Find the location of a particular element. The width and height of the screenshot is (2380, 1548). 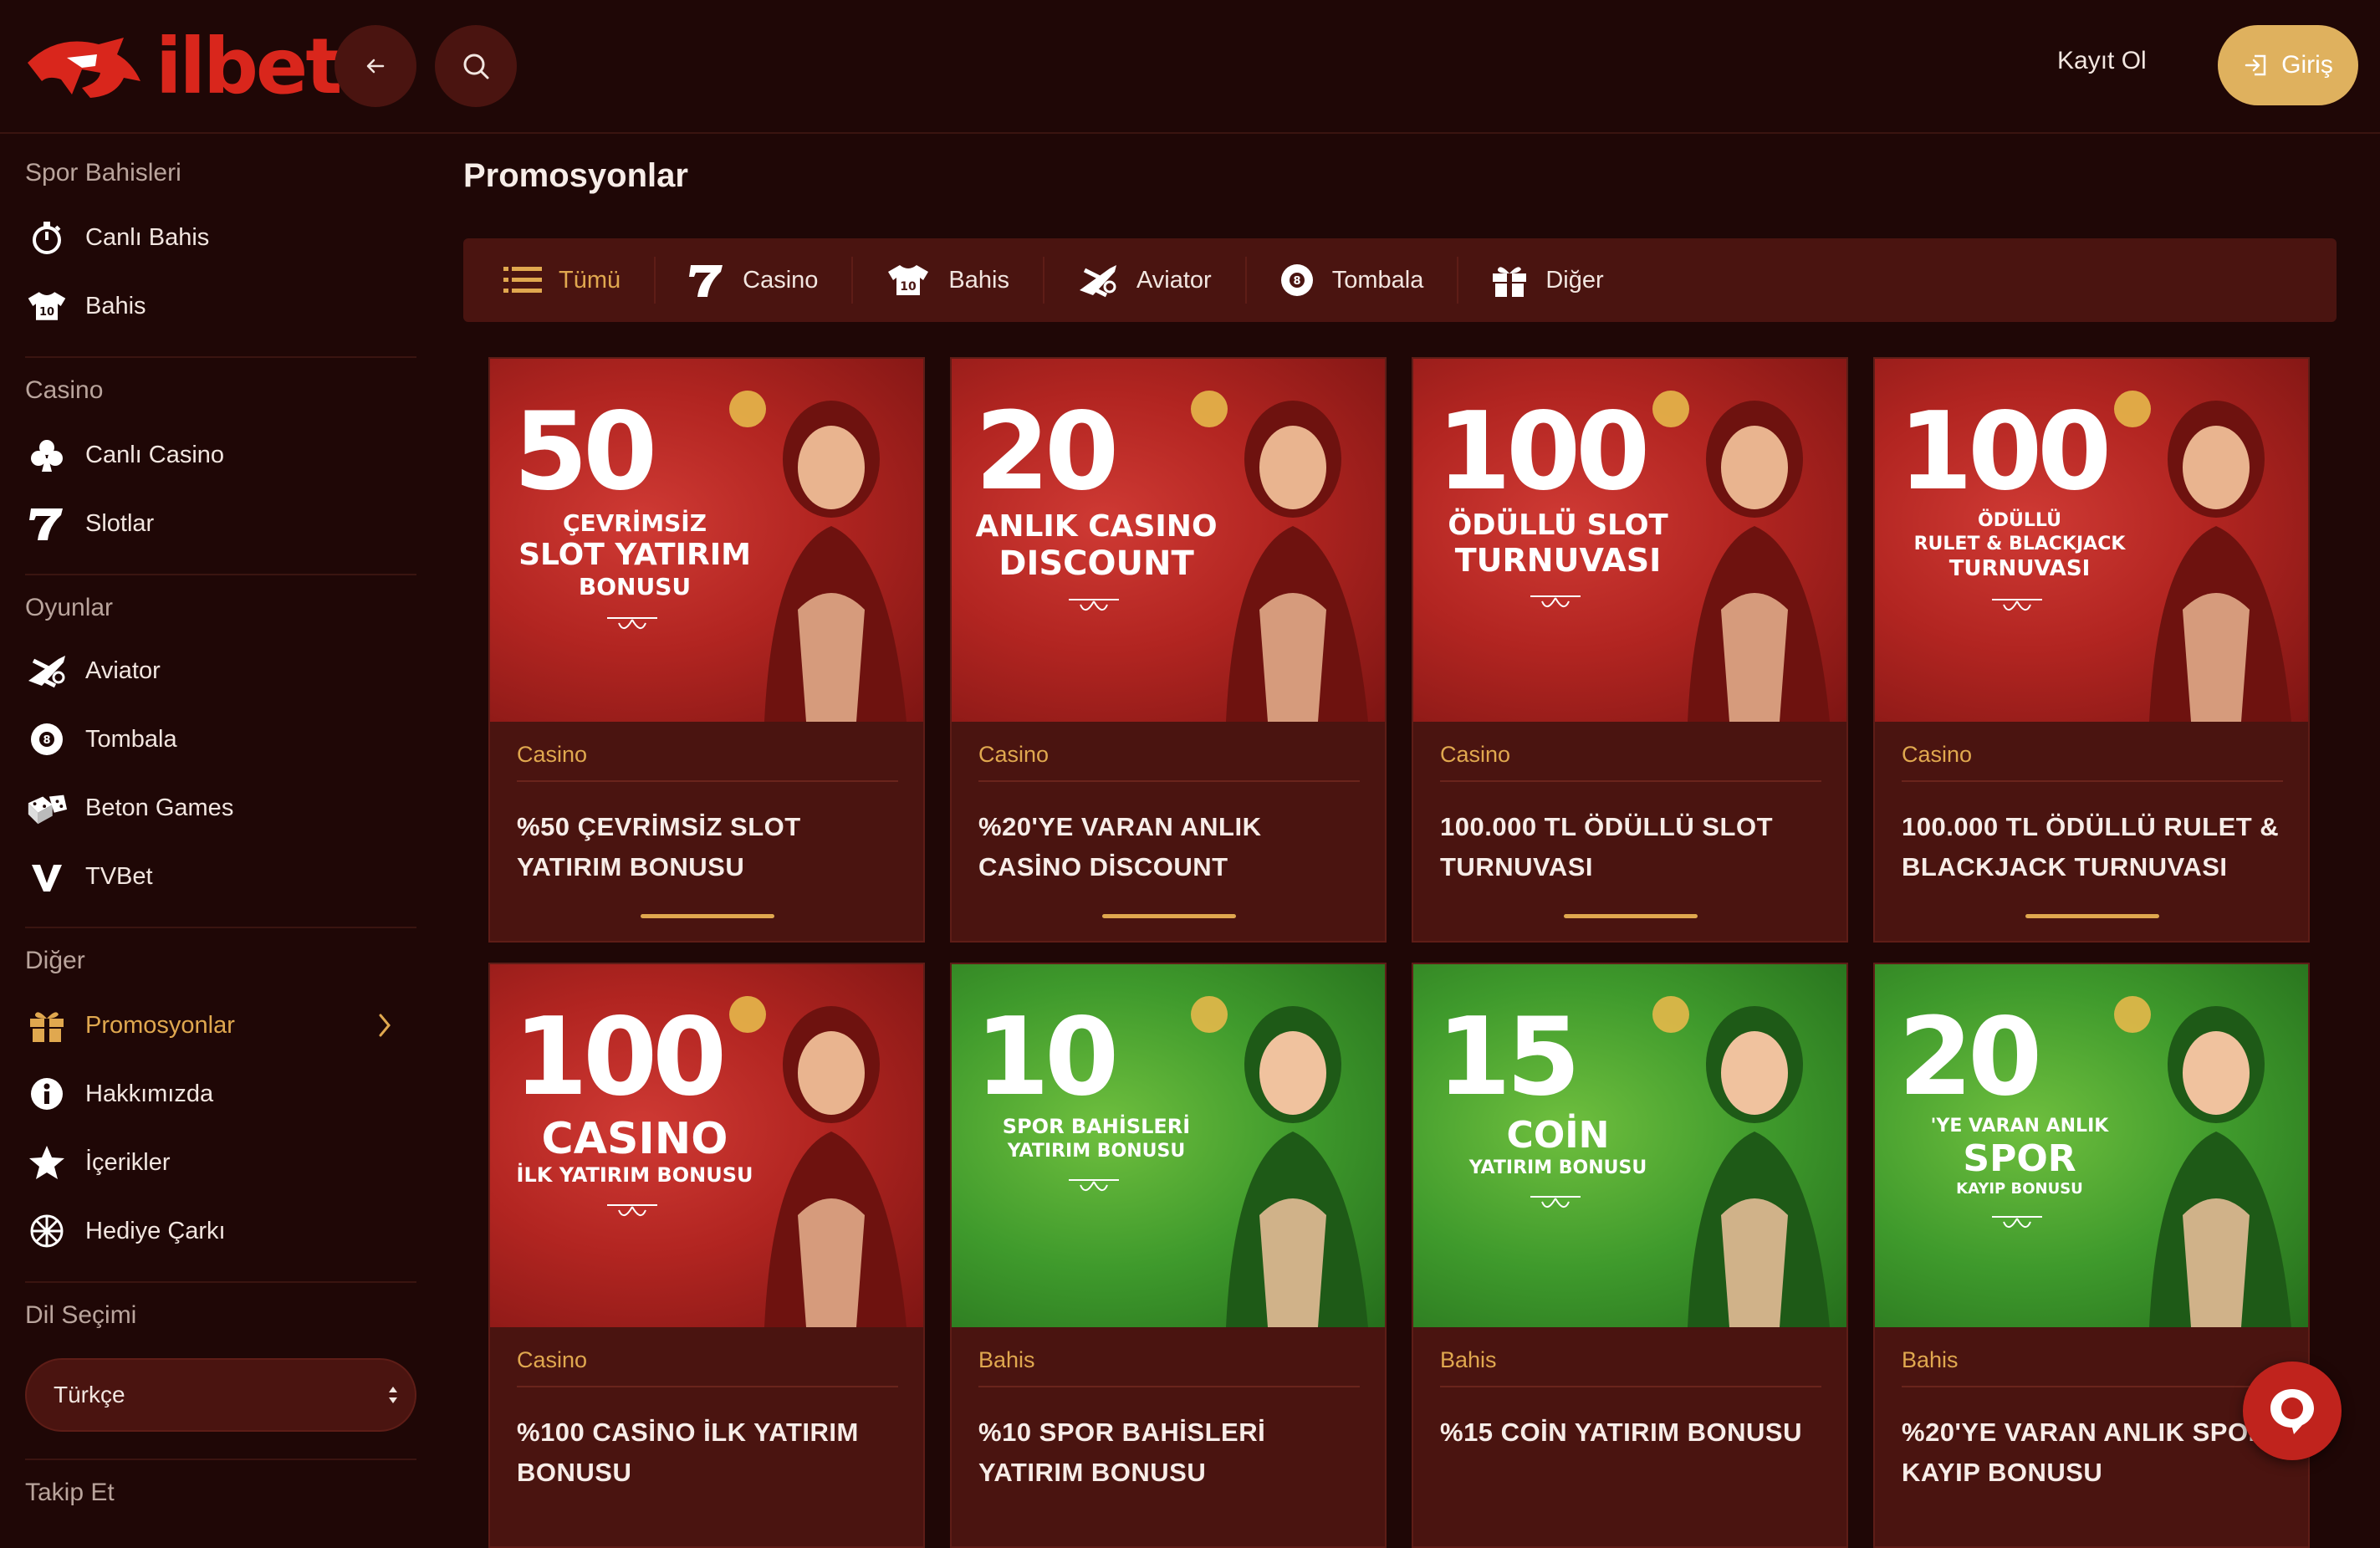

promo-banner-image: 15 COİN YATIRIM BONUSU is located at coordinates (1629, 1145).